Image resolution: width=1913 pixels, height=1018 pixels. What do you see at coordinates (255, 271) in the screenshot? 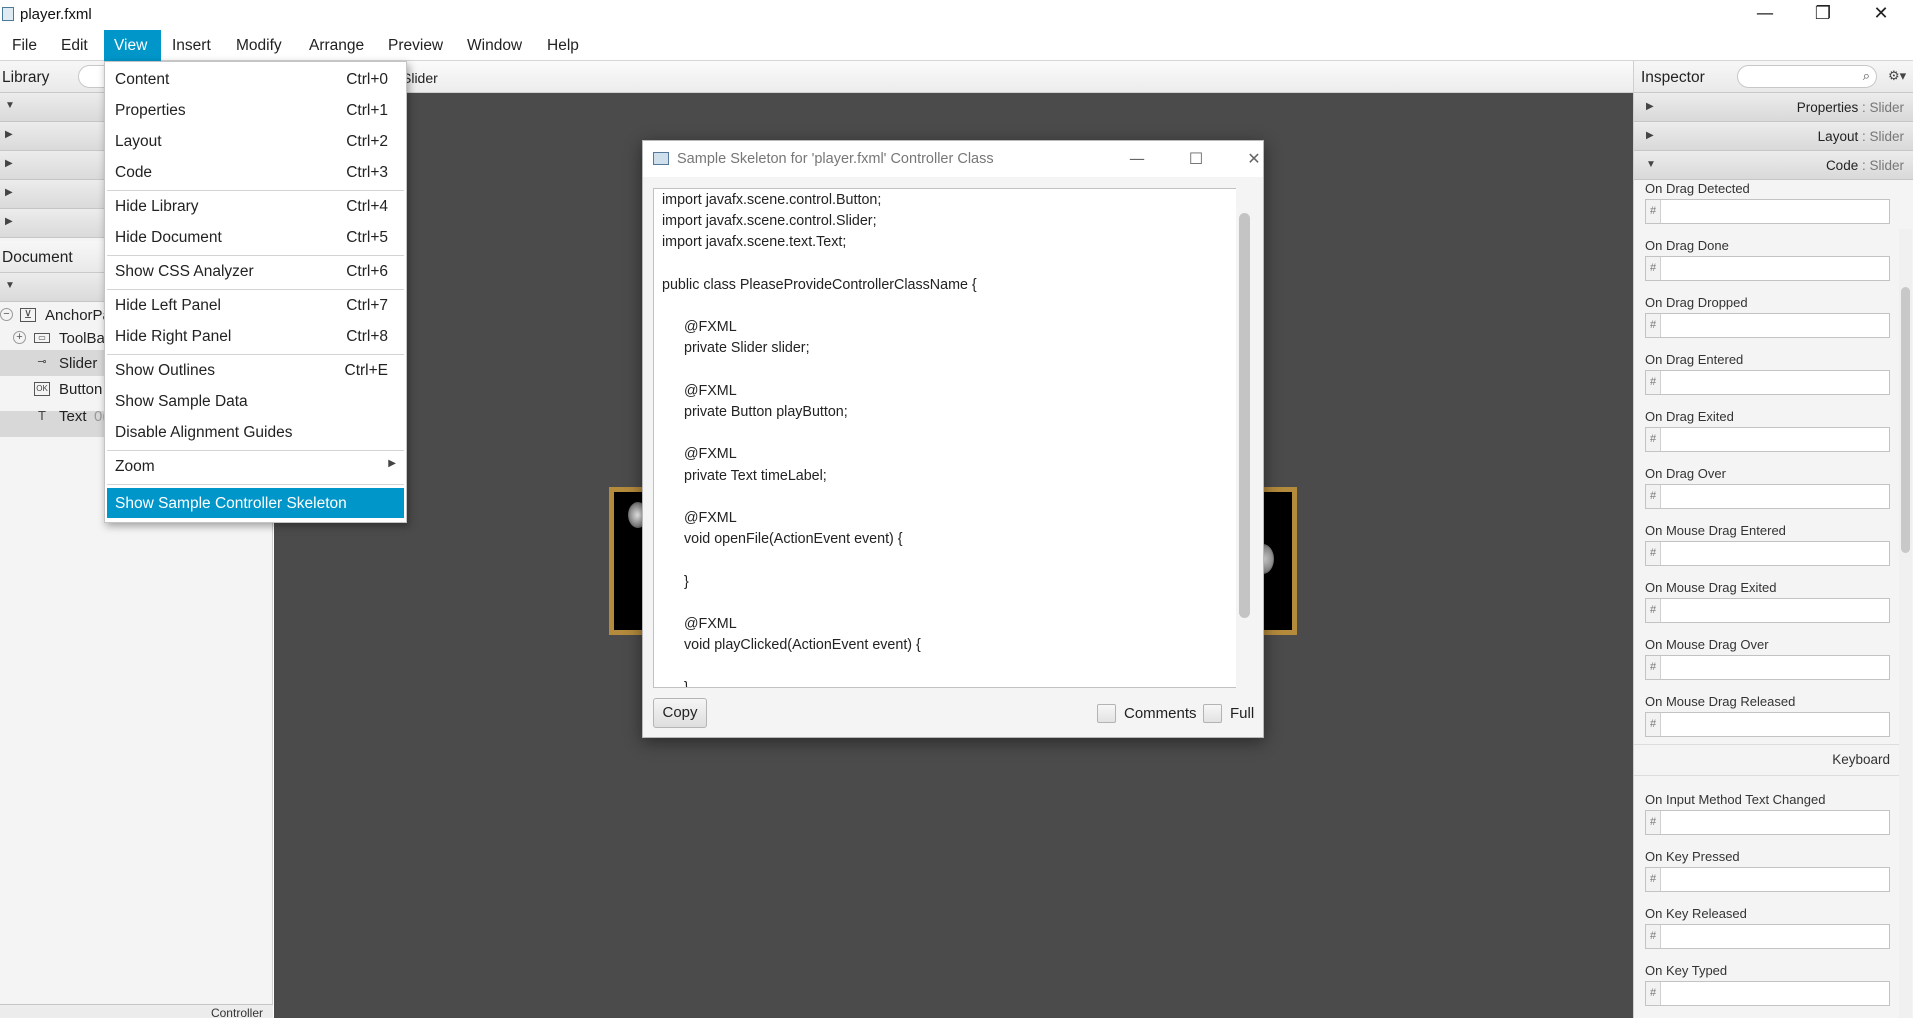
I see `menu-item-show-css-analyzer: Show CSS Analyzer Ctrl+6` at bounding box center [255, 271].